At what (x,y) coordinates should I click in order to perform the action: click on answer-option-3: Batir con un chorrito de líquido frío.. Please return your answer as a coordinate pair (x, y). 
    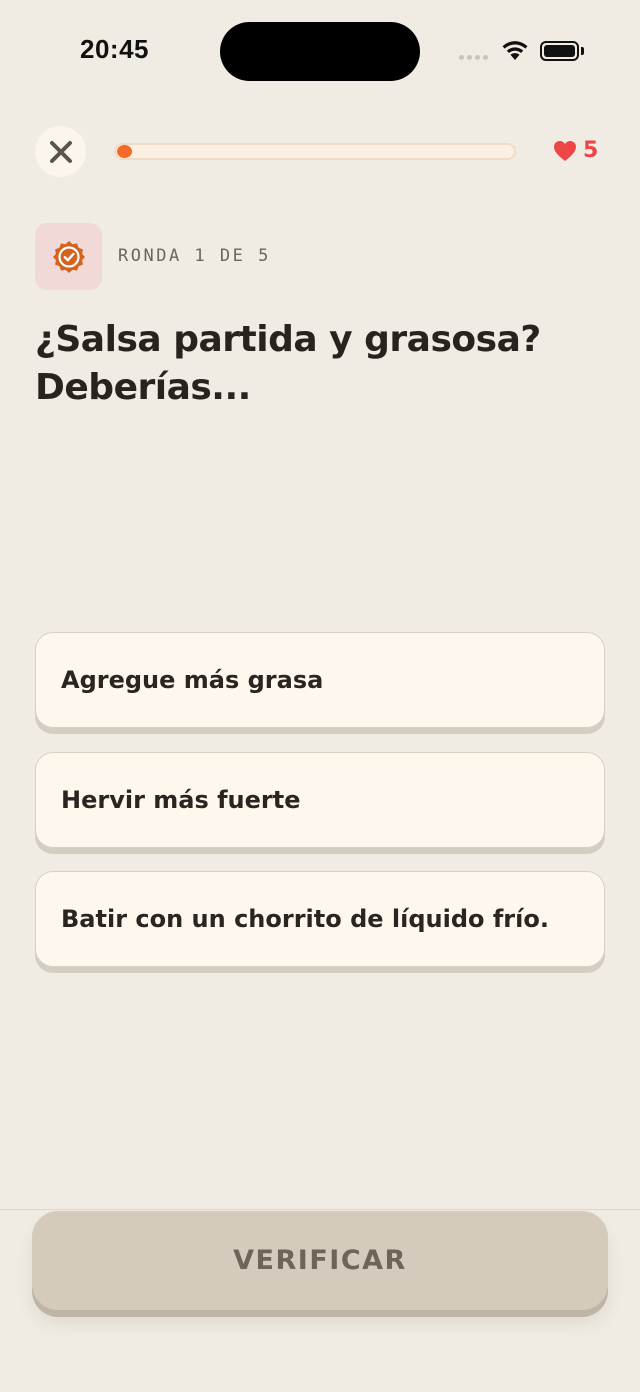
    Looking at the image, I should click on (320, 919).